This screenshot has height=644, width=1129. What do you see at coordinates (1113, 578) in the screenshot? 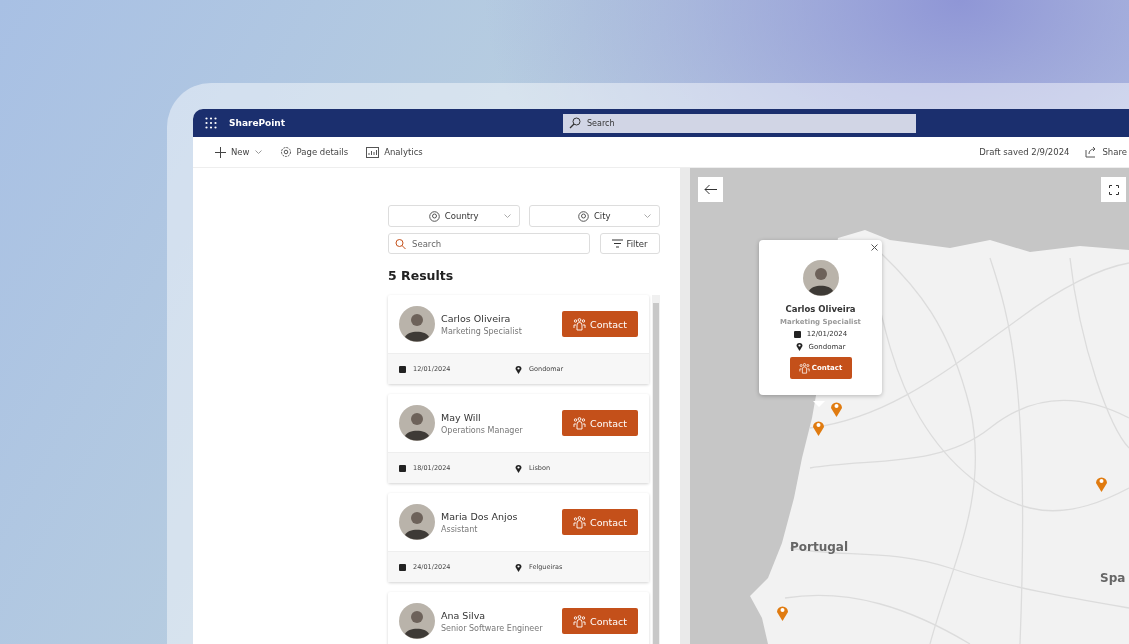
I see `map-label: Spa` at bounding box center [1113, 578].